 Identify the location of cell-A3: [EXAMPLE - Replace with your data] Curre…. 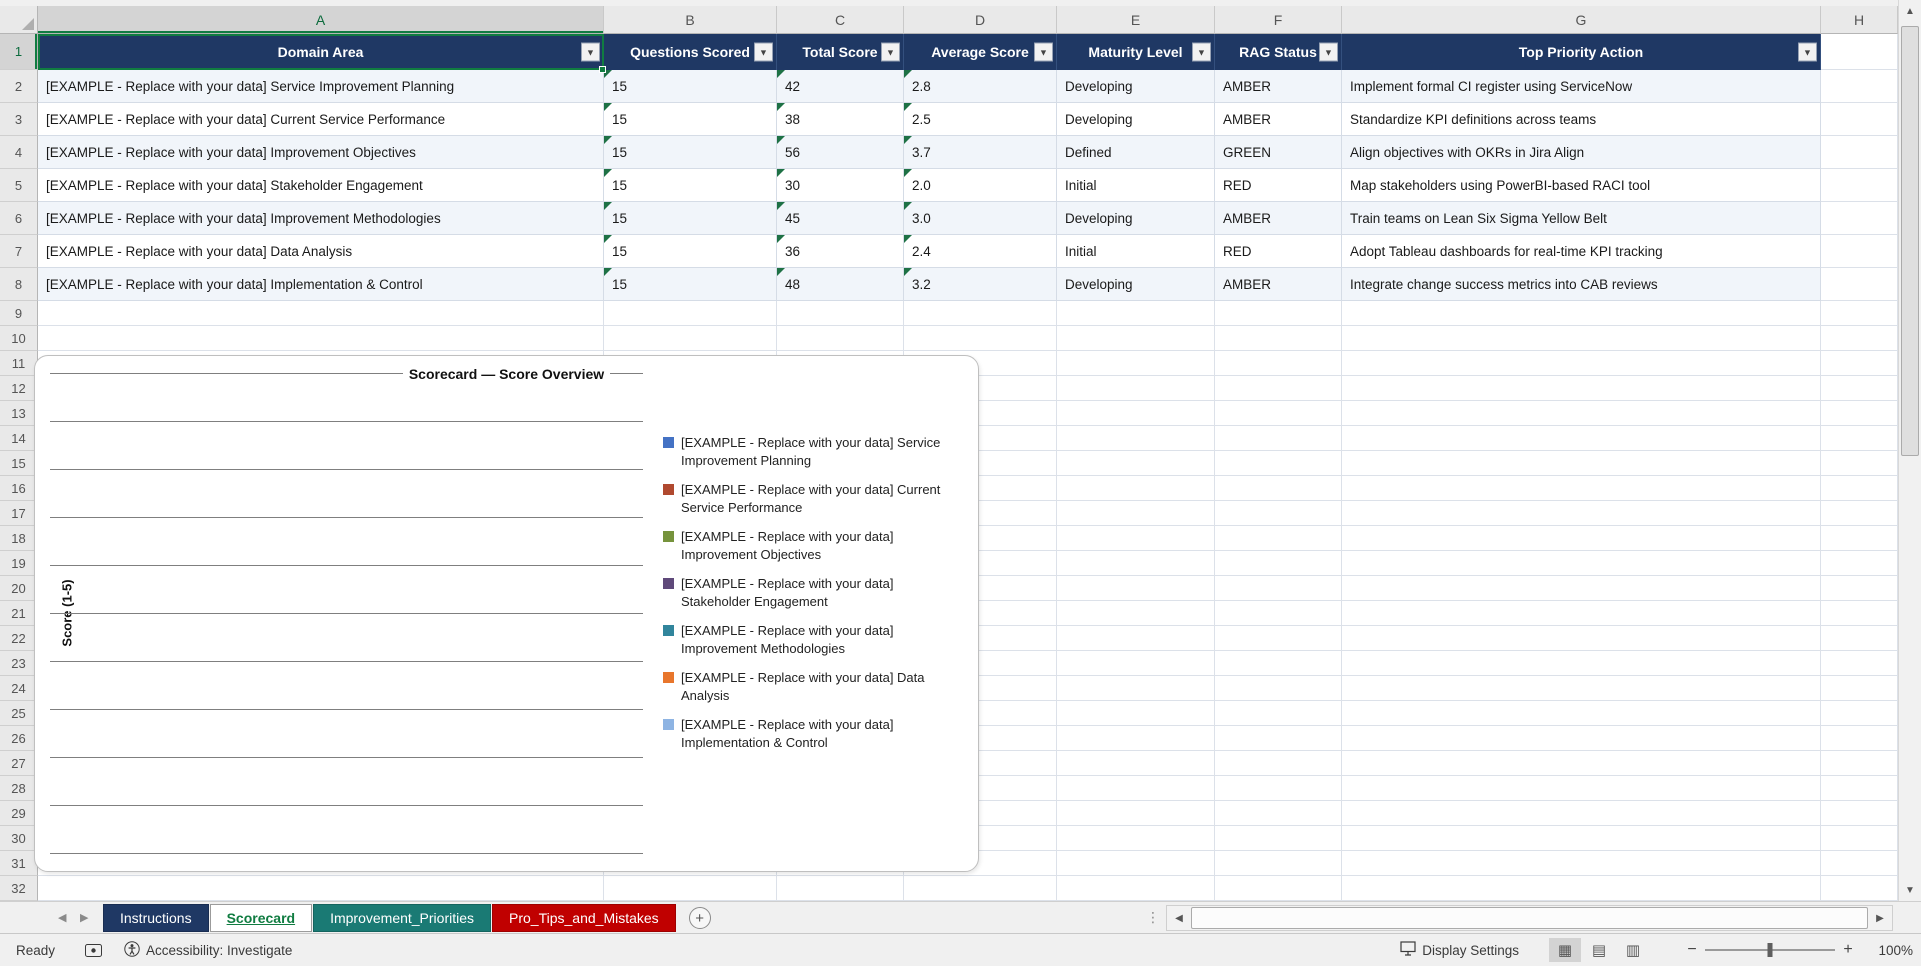
(321, 119).